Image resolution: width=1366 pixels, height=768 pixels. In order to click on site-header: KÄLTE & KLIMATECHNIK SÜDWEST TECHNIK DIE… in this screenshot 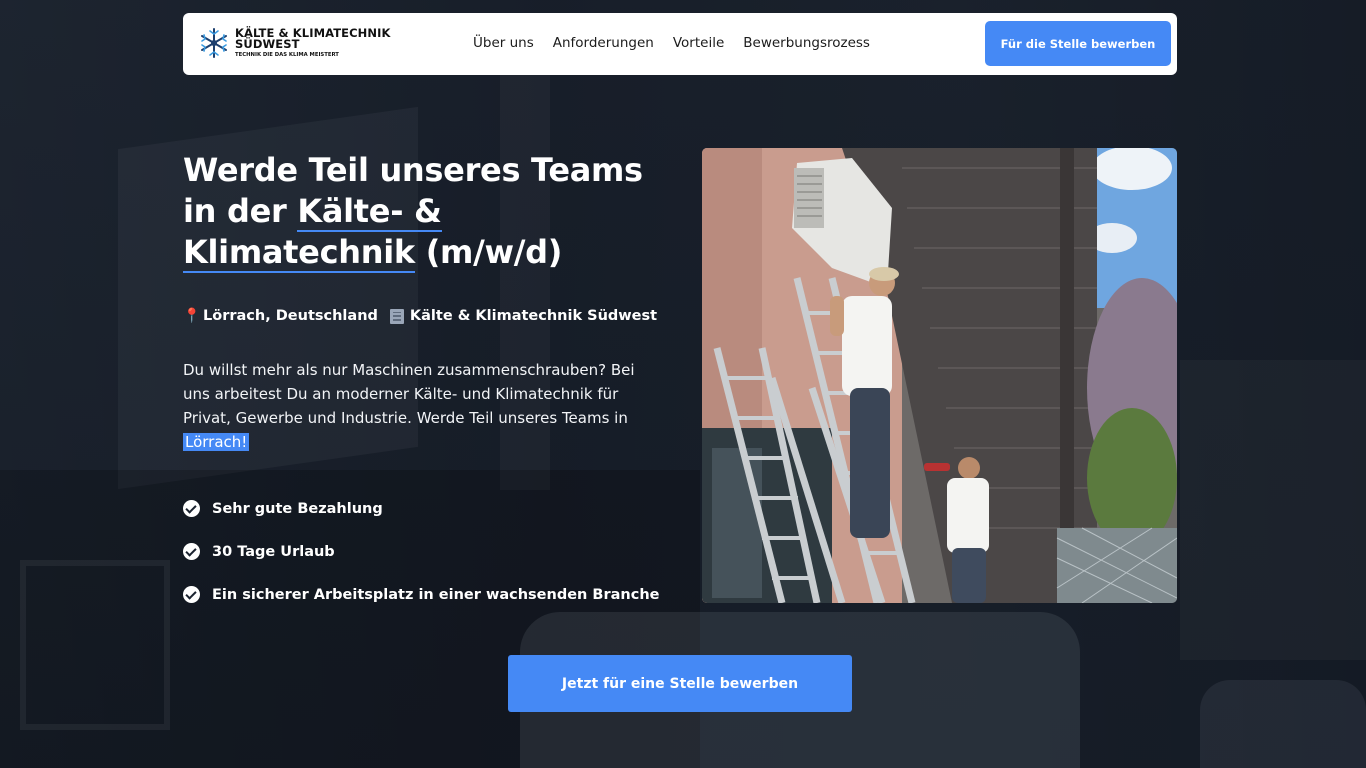, I will do `click(680, 44)`.